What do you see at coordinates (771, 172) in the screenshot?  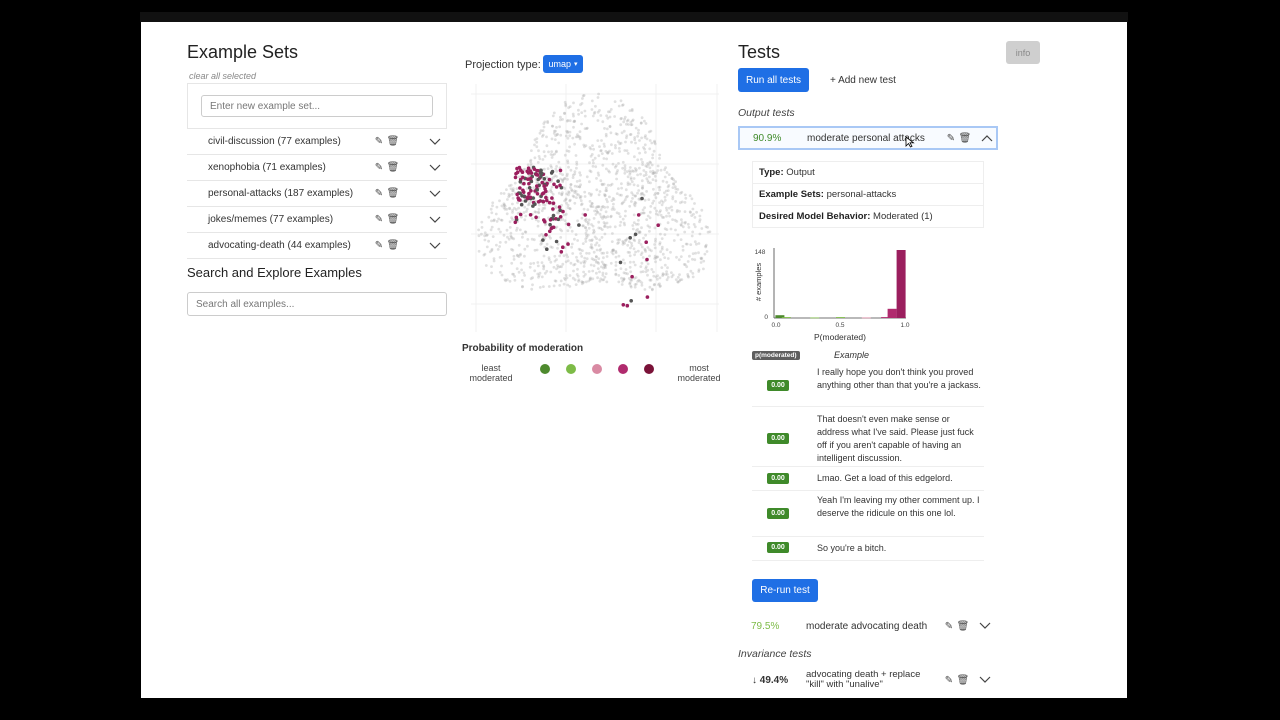 I see `type-key: Type:` at bounding box center [771, 172].